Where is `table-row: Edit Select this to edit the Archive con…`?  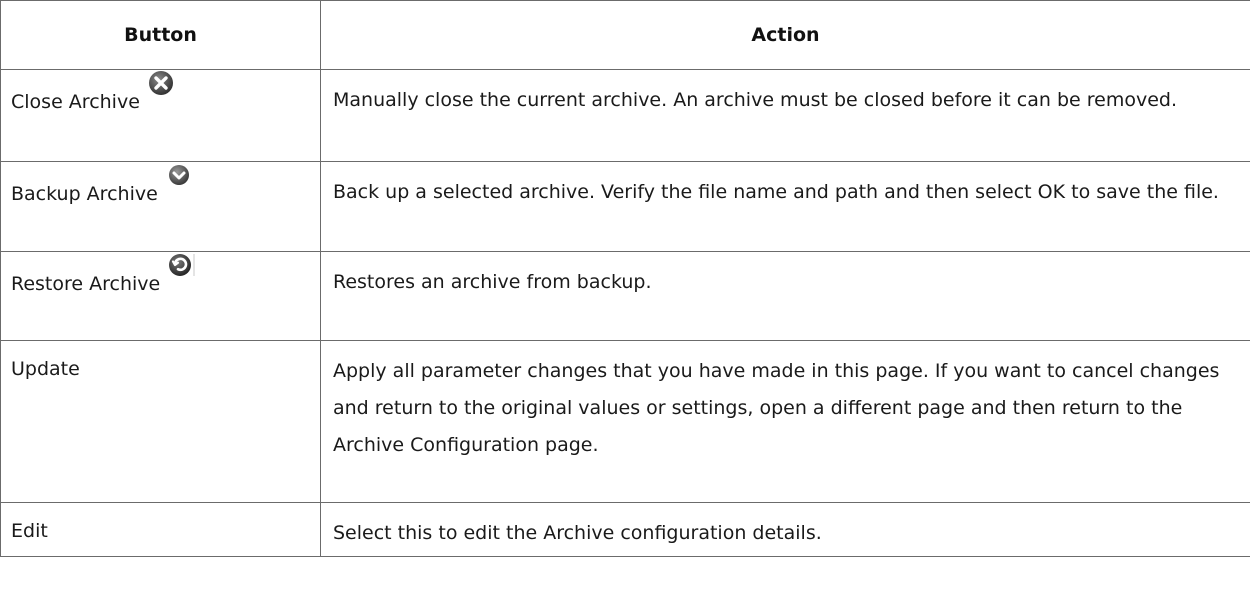 table-row: Edit Select this to edit the Archive con… is located at coordinates (625, 529).